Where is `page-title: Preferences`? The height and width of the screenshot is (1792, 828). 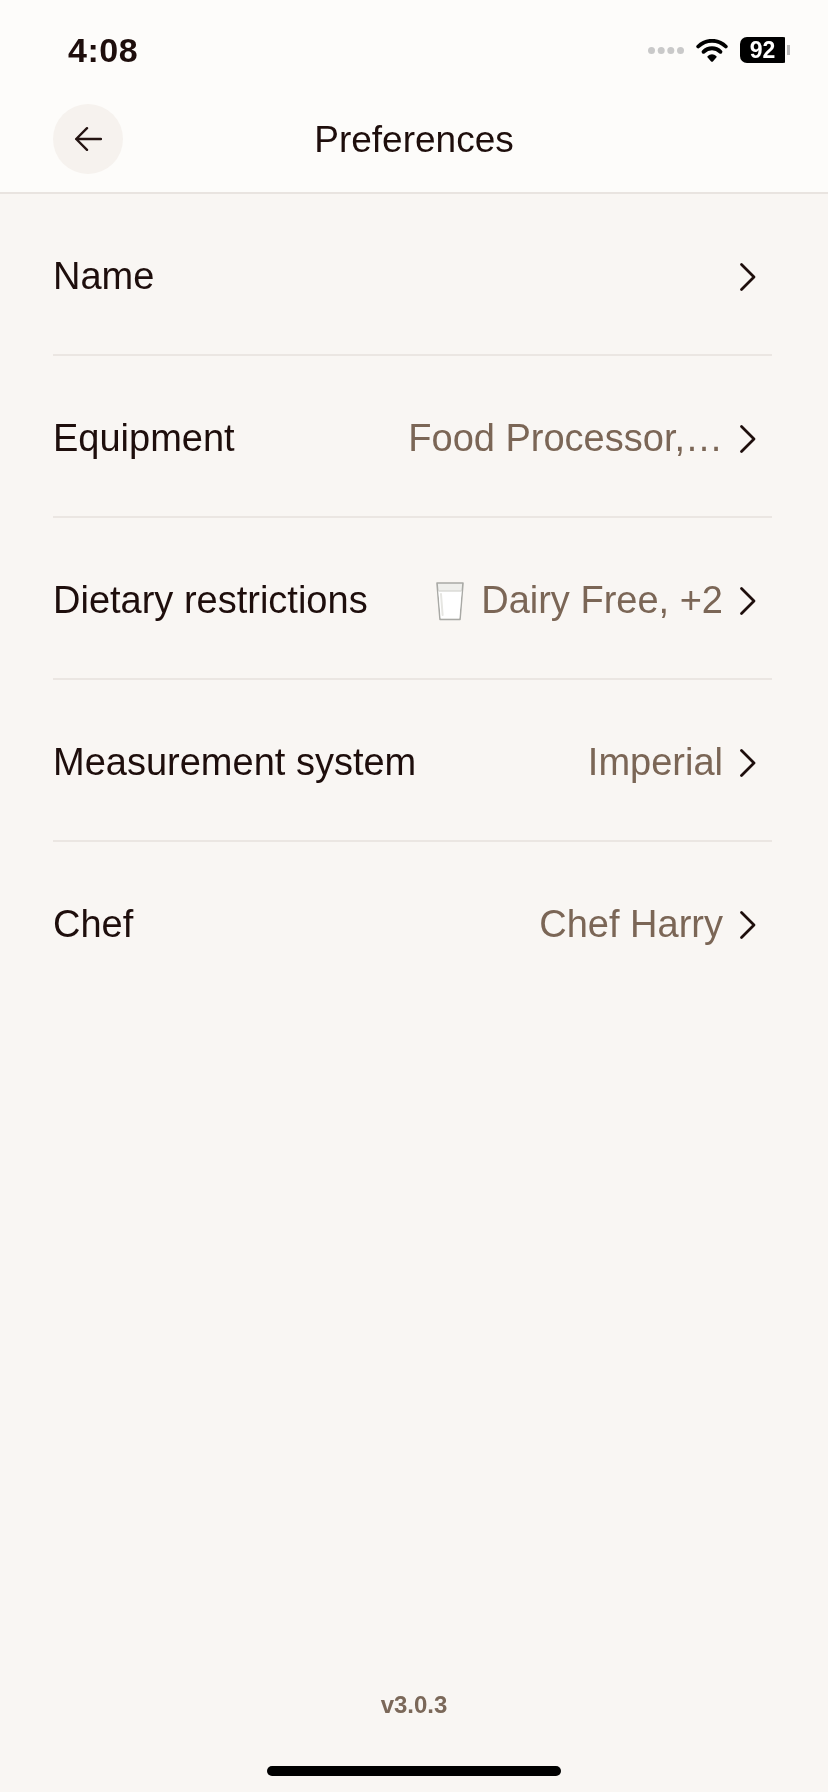 page-title: Preferences is located at coordinates (414, 139).